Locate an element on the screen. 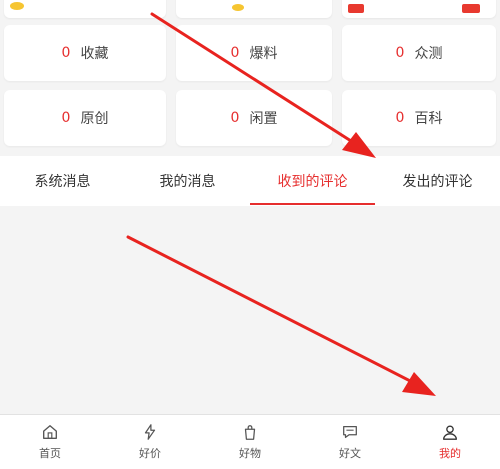 This screenshot has width=500, height=469. tab-my-messages: 我的消息 is located at coordinates (187, 181).